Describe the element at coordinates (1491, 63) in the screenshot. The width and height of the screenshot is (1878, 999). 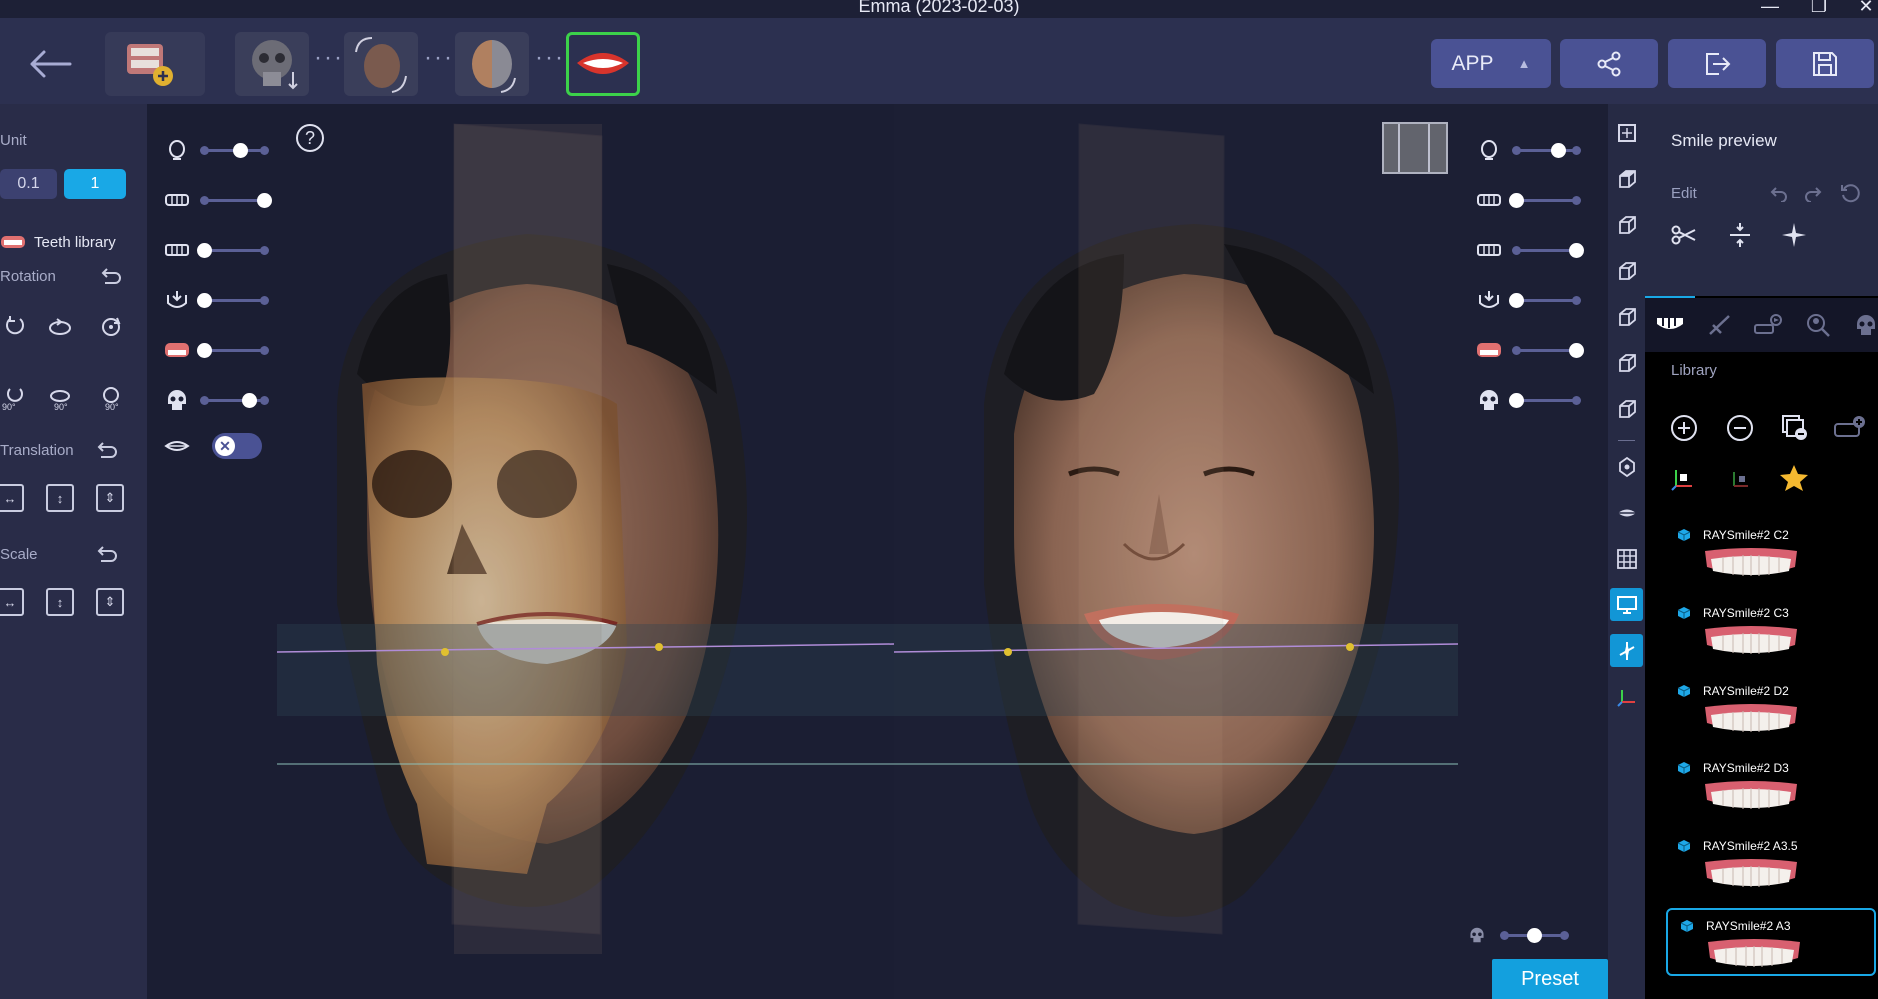
I see `app-menu-button: APP ▲` at that location.